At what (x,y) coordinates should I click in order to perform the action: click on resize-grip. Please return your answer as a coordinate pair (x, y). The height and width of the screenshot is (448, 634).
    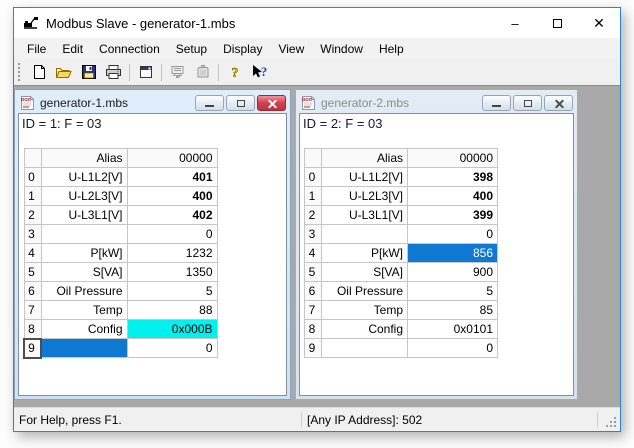
    Looking at the image, I should click on (609, 419).